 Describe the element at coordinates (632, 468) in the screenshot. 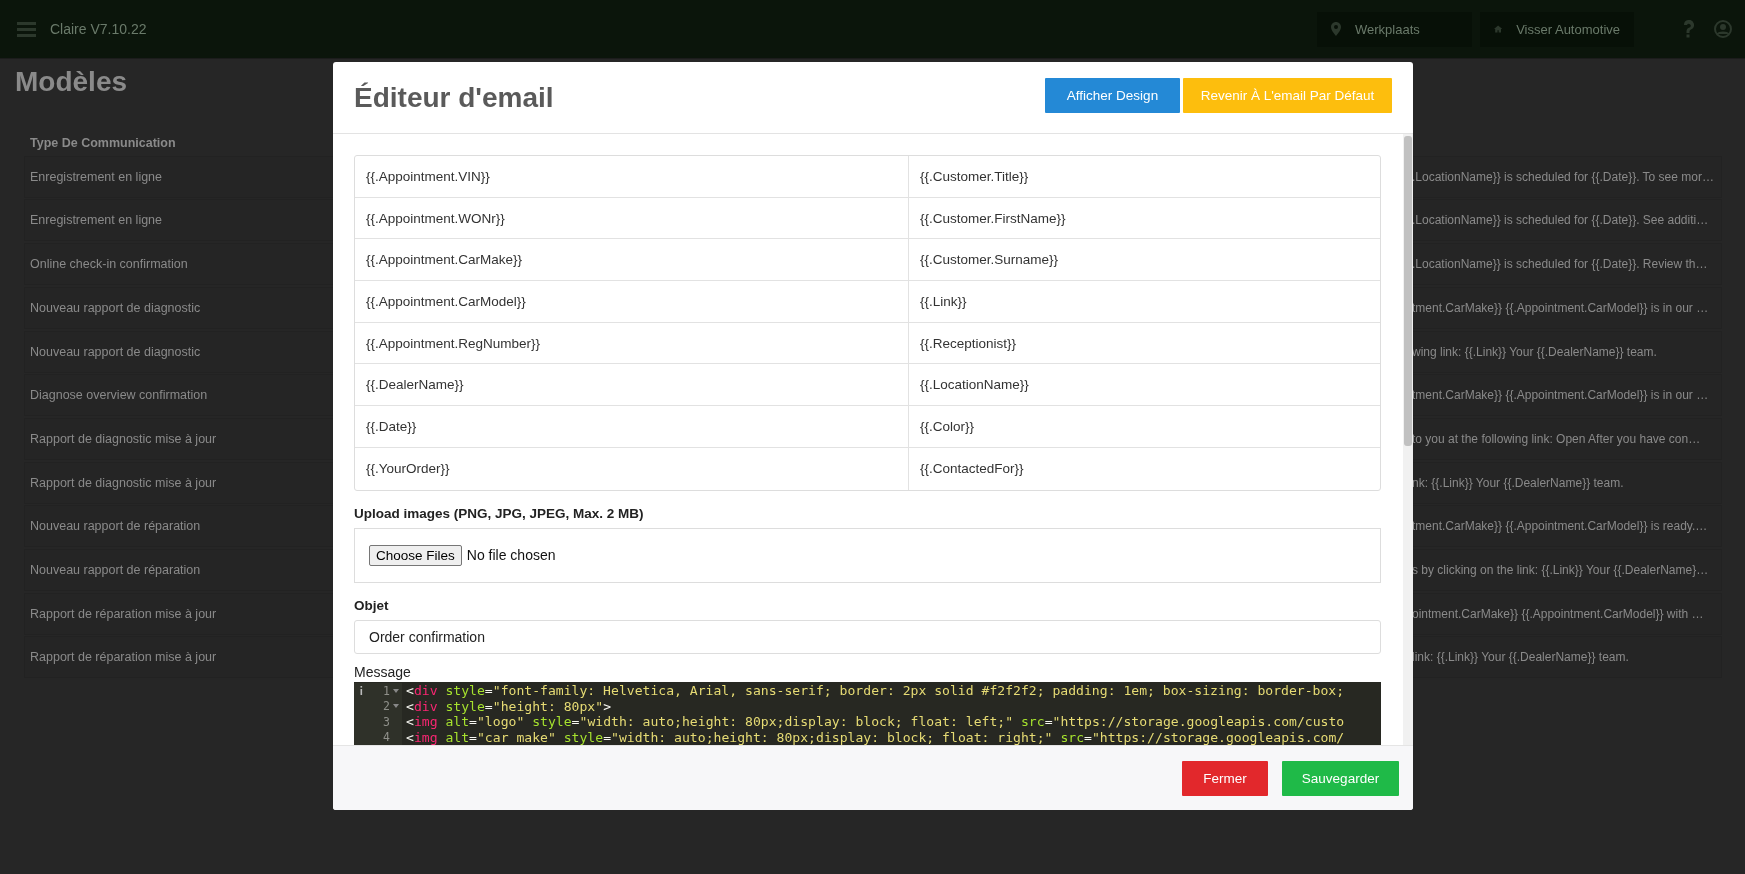

I see `table-cell: {{.YourOrder}}` at that location.